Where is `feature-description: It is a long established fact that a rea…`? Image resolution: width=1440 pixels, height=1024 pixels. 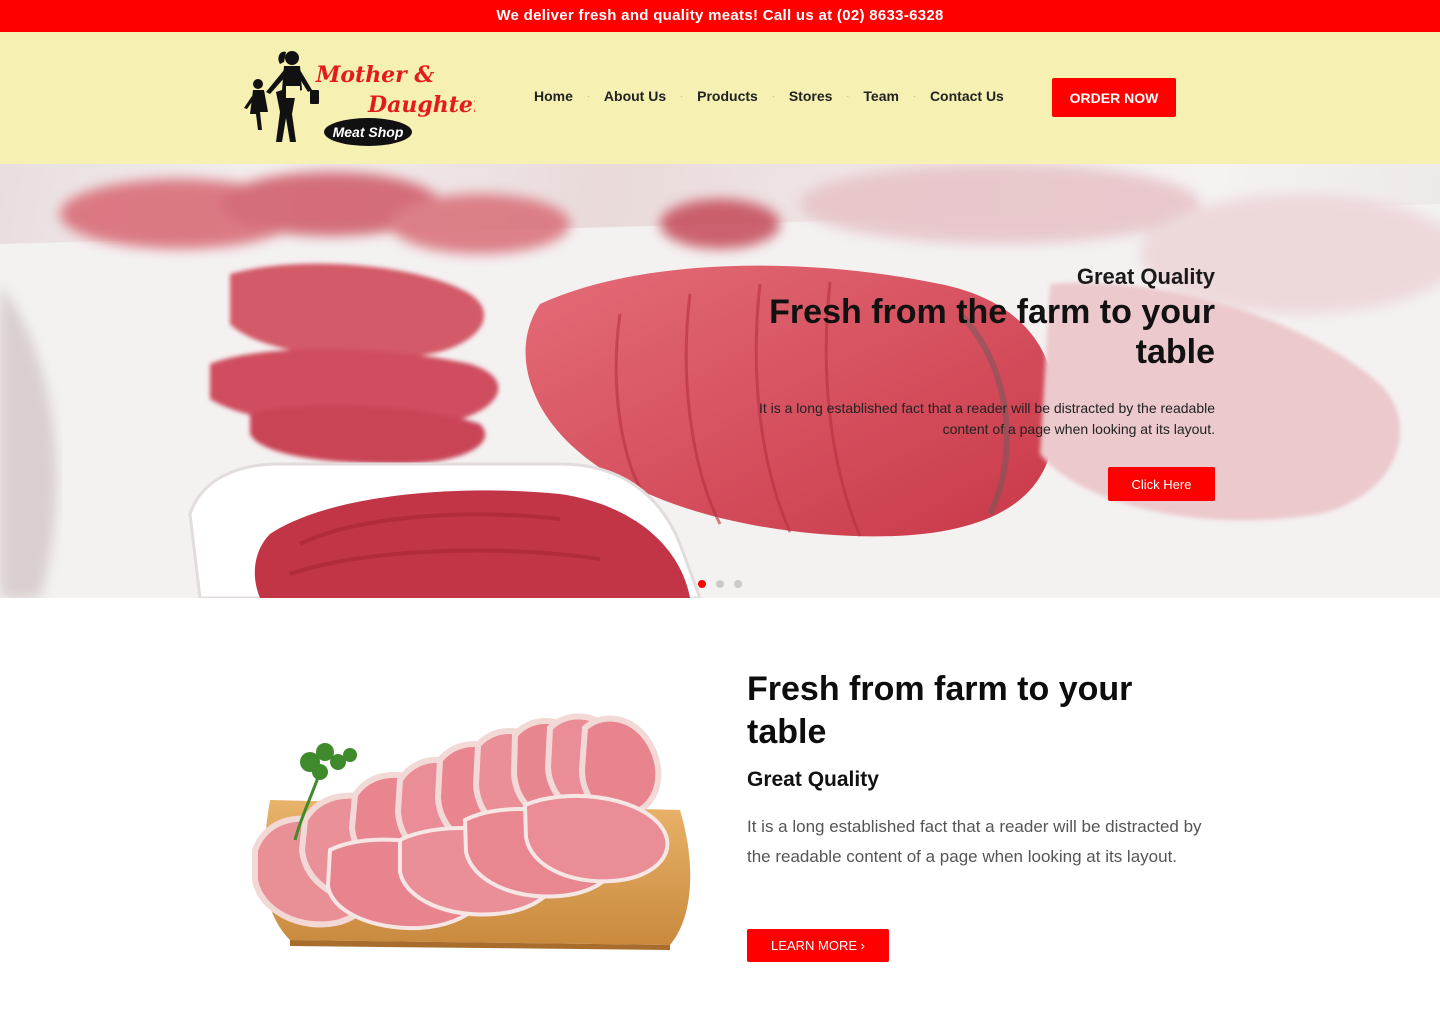 feature-description: It is a long established fact that a rea… is located at coordinates (974, 841).